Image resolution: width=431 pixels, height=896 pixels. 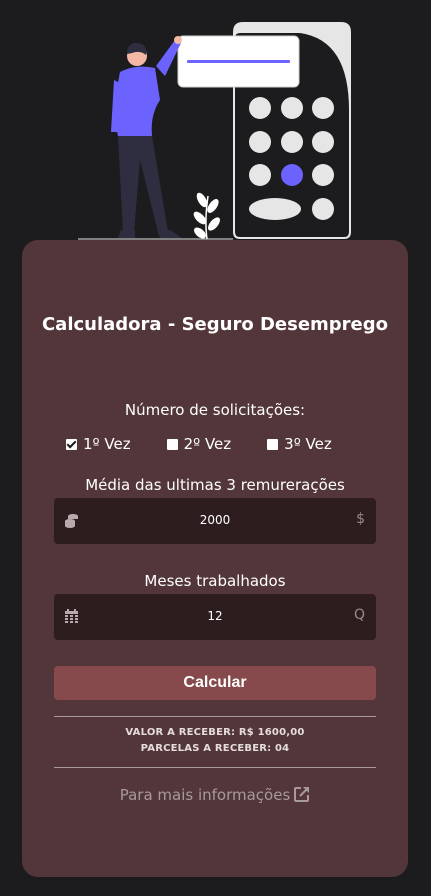 What do you see at coordinates (215, 324) in the screenshot?
I see `page-title: Calculadora - Seguro Desemprego` at bounding box center [215, 324].